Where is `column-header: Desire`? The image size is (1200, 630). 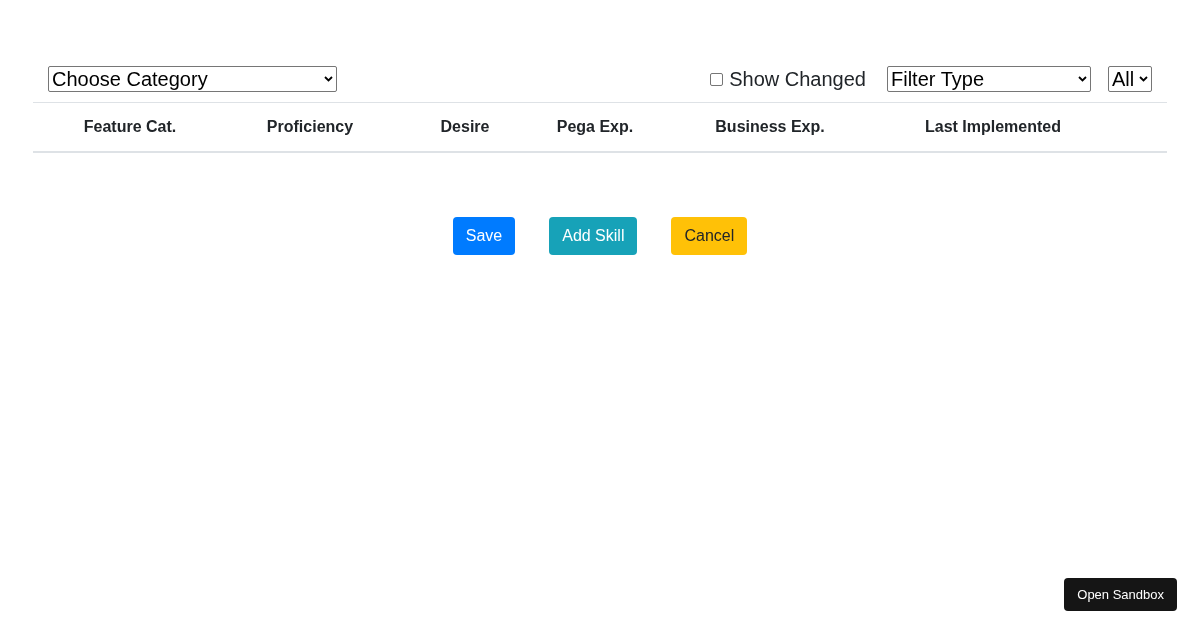 column-header: Desire is located at coordinates (465, 127).